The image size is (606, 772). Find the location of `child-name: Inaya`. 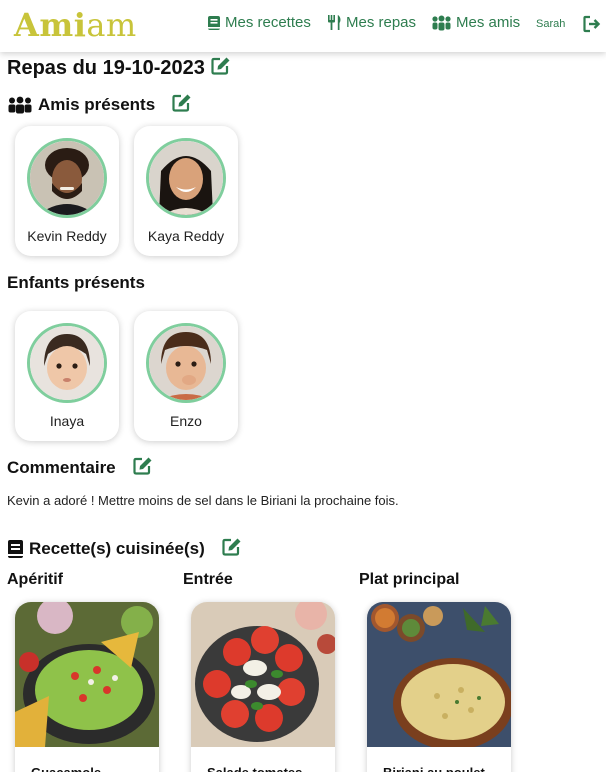

child-name: Inaya is located at coordinates (67, 421).